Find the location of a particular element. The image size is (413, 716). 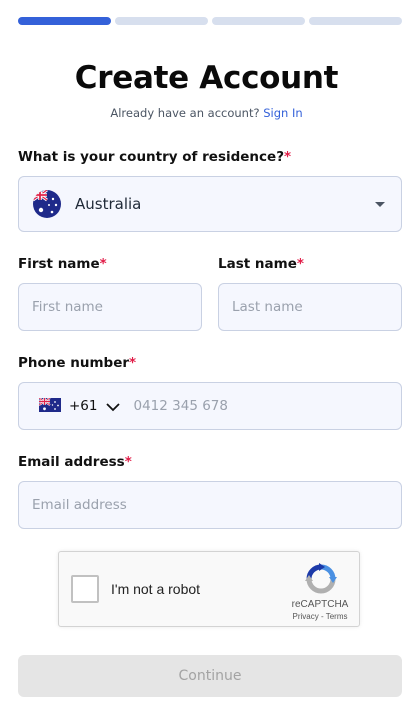

phone-field: +61 is located at coordinates (210, 406).